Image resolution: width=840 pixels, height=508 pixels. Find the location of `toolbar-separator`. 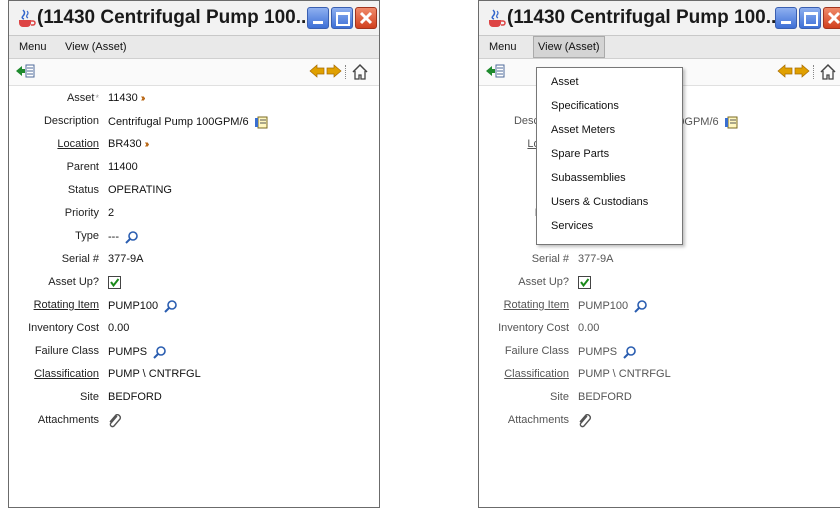

toolbar-separator is located at coordinates (814, 72).